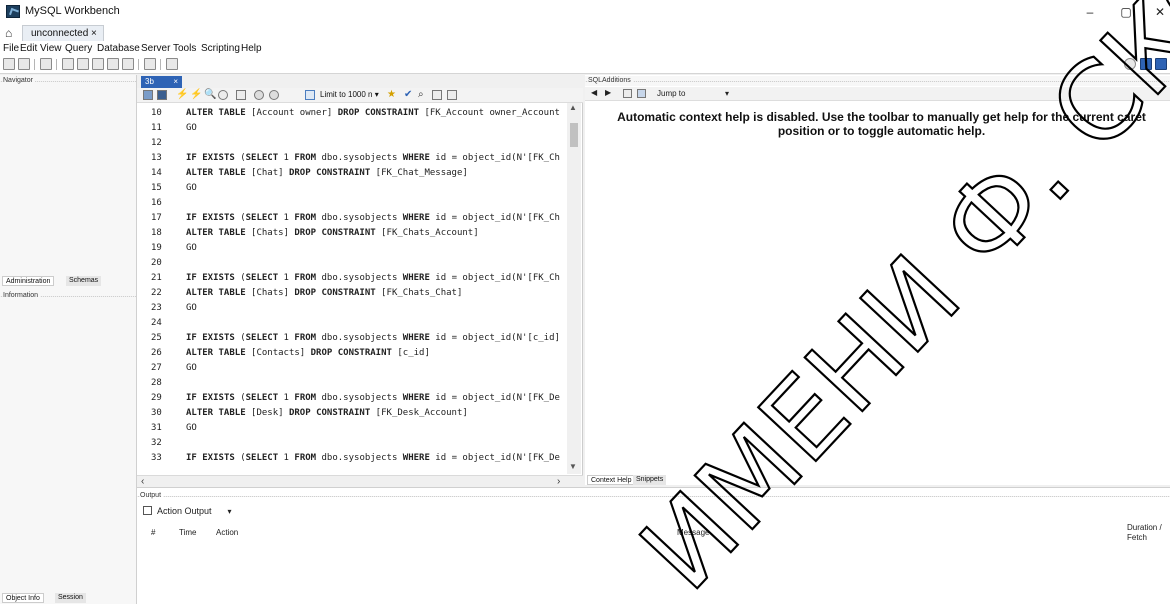 This screenshot has width=1170, height=604. I want to click on create-table-icon, so click(83, 64).